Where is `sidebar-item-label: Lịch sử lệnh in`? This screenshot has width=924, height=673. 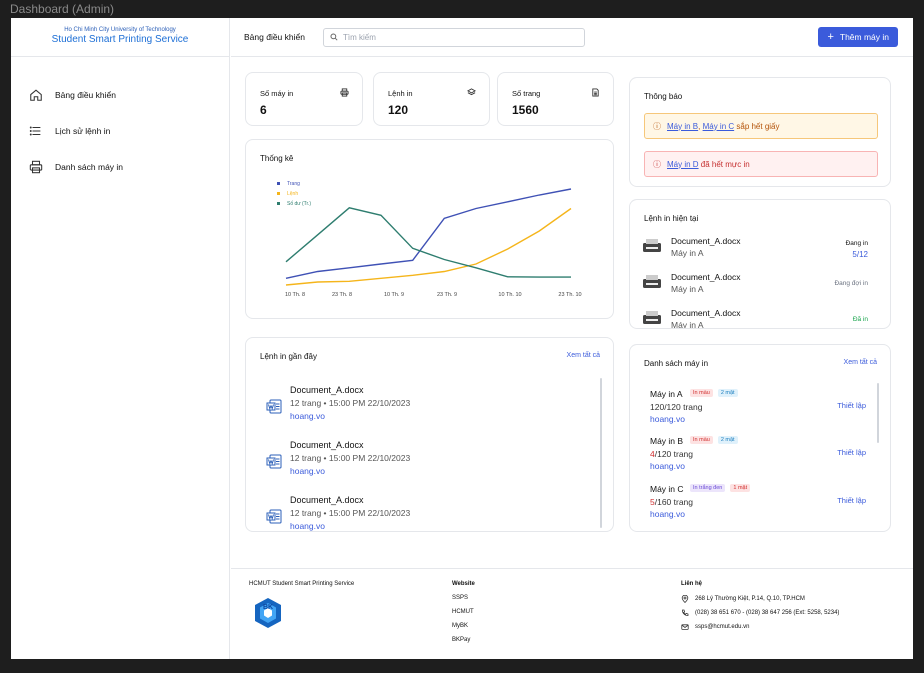
sidebar-item-label: Lịch sử lệnh in is located at coordinates (83, 131).